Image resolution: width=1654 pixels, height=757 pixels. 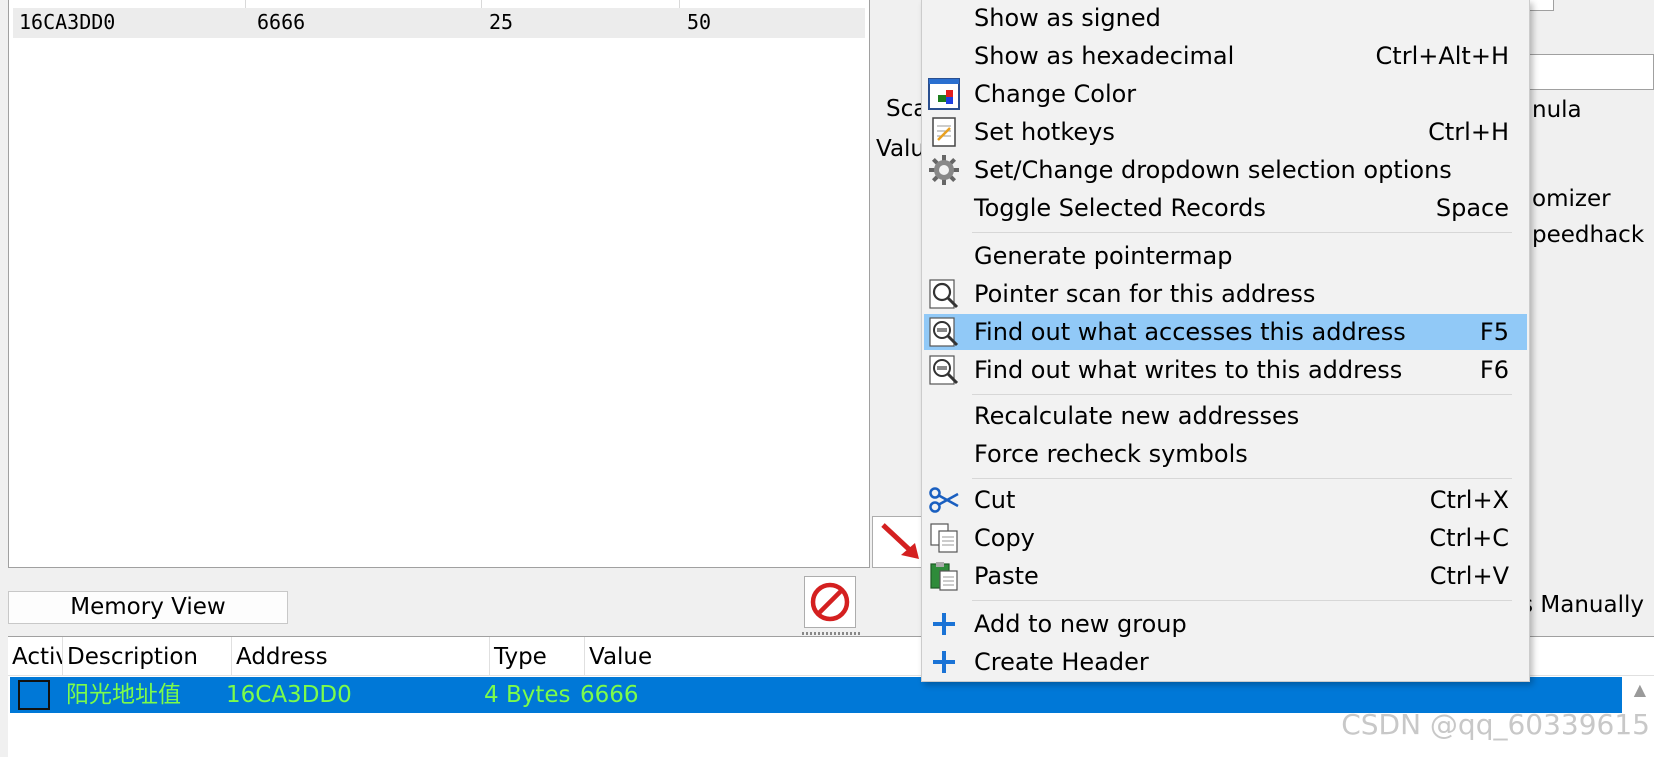 What do you see at coordinates (1225, 332) in the screenshot?
I see `menu-item-find-what-accesses: Find out what accesses this address F5` at bounding box center [1225, 332].